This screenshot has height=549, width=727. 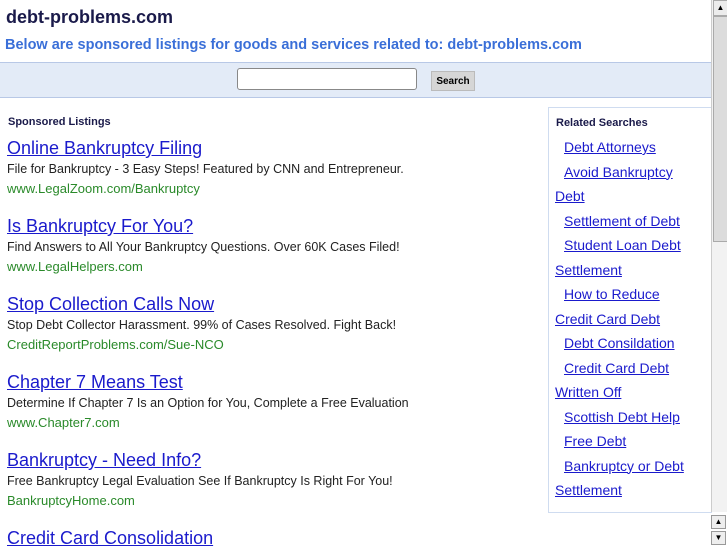 What do you see at coordinates (90, 17) in the screenshot?
I see `site-title: debt-problems.com` at bounding box center [90, 17].